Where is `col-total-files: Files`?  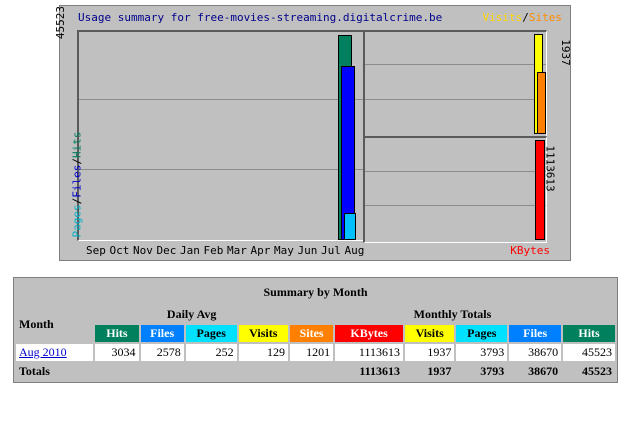
col-total-files: Files is located at coordinates (535, 333).